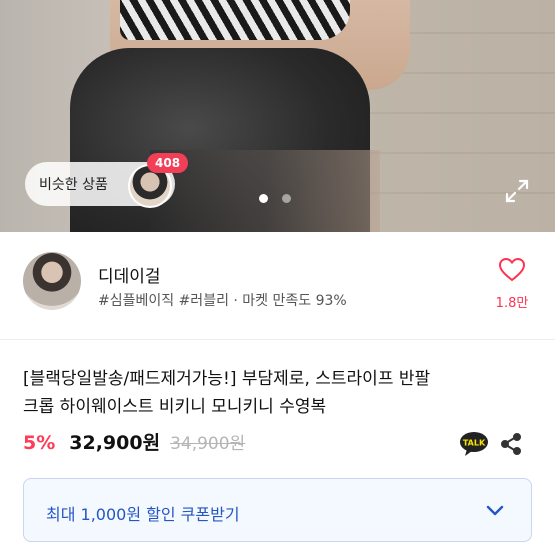  Describe the element at coordinates (277, 510) in the screenshot. I see `coupon-button: 최대 1,000원 할인 쿠폰받기` at that location.